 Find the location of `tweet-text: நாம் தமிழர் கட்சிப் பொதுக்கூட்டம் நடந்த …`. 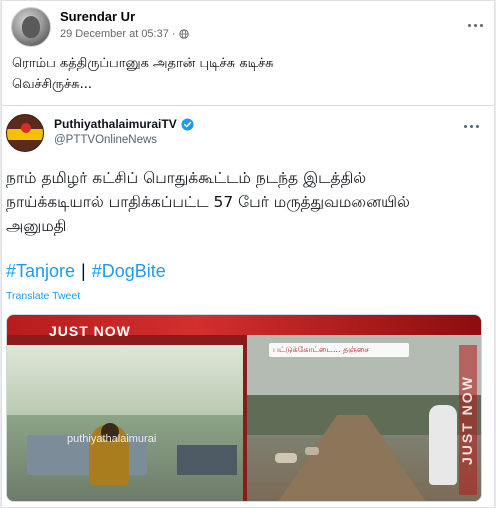

tweet-text: நாம் தமிழர் கட்சிப் பொதுக்கூட்டம் நடந்த … is located at coordinates (208, 202).